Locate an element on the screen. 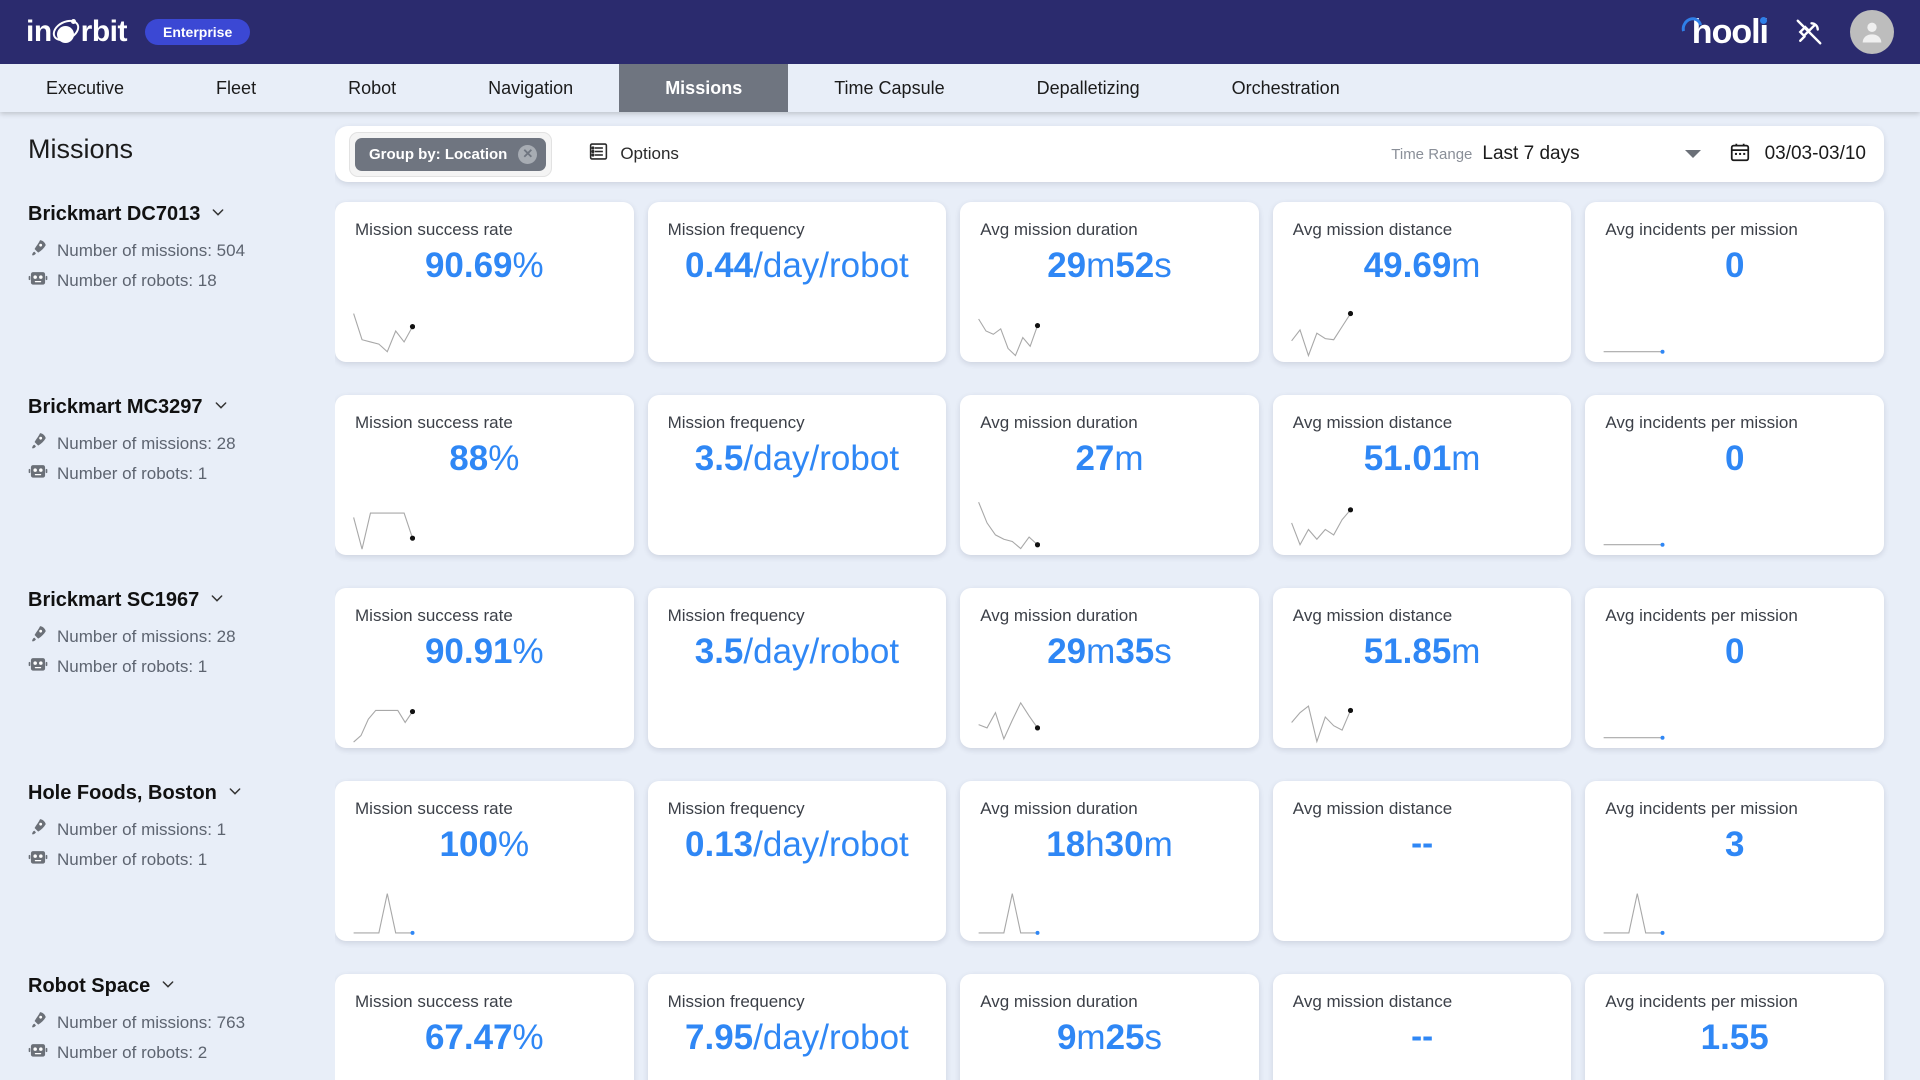  metric-card: Avg mission distance 51.85m is located at coordinates (1422, 668).